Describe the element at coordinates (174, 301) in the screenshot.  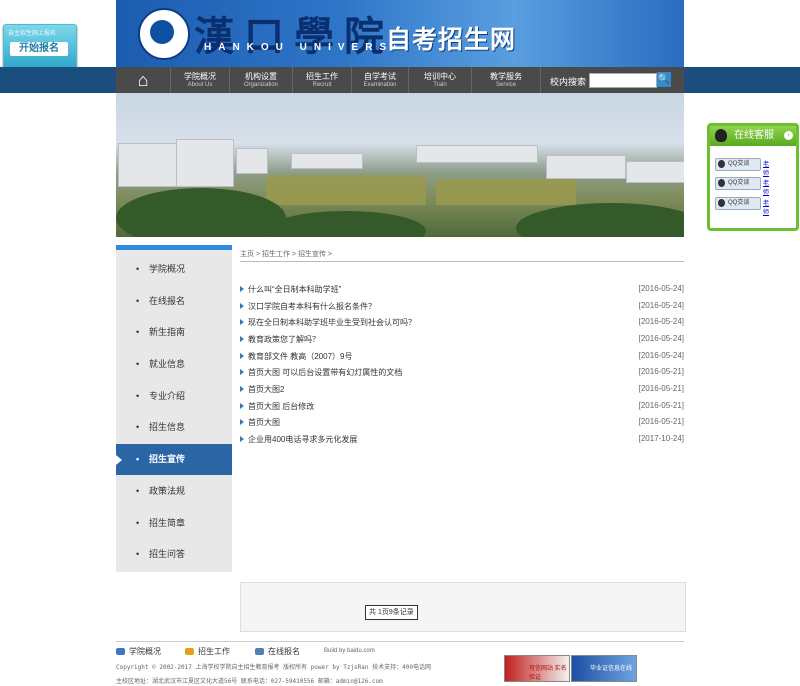
I see `sidebar-item-online-apply: • 在线报名` at that location.